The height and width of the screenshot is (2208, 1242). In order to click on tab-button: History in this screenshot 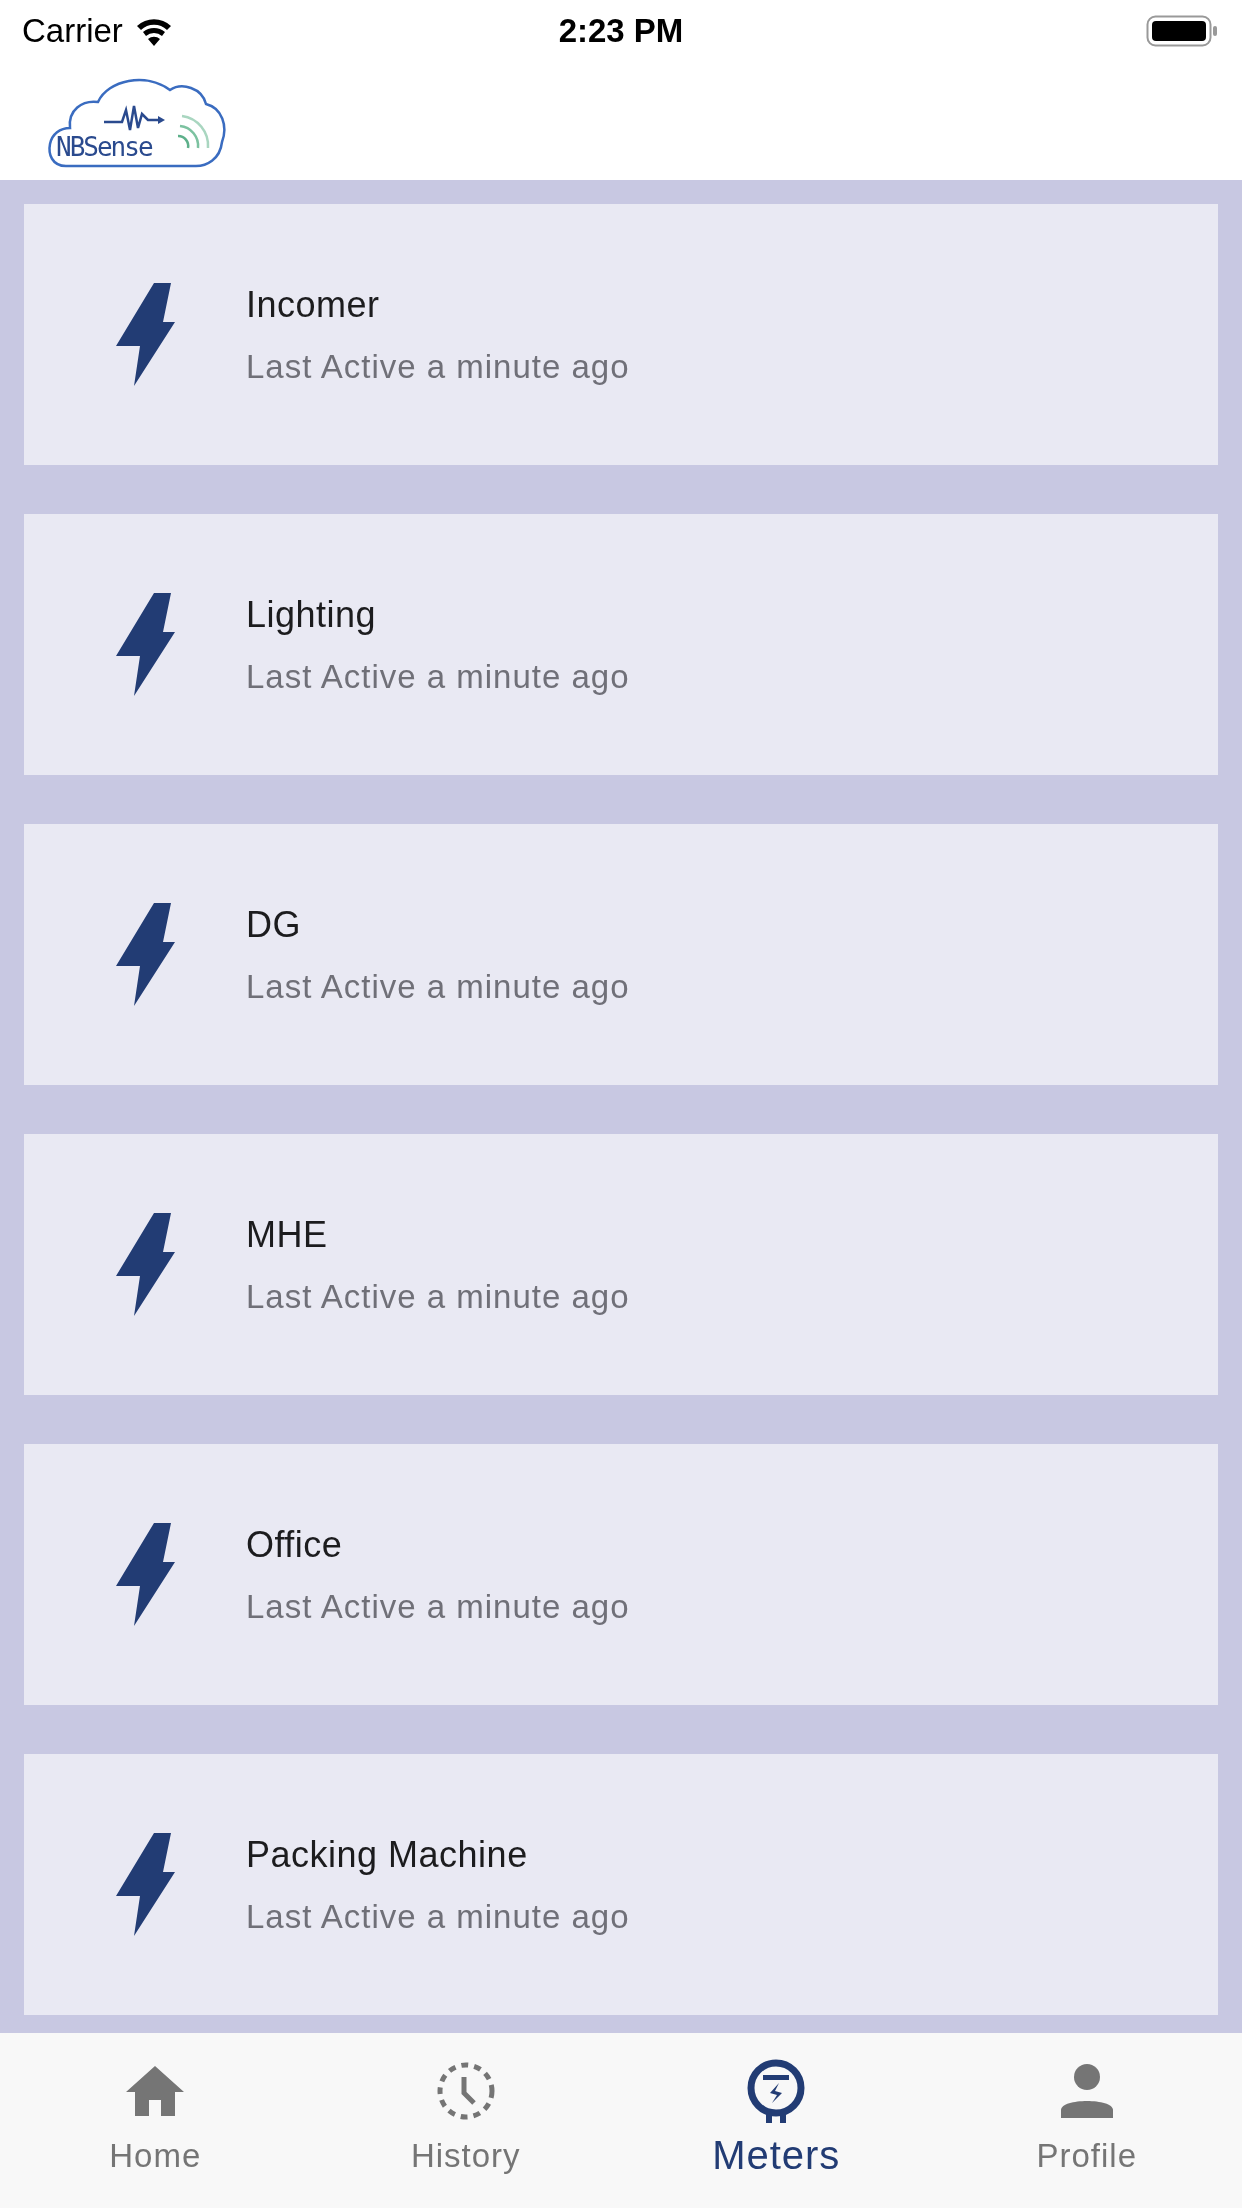, I will do `click(465, 2120)`.